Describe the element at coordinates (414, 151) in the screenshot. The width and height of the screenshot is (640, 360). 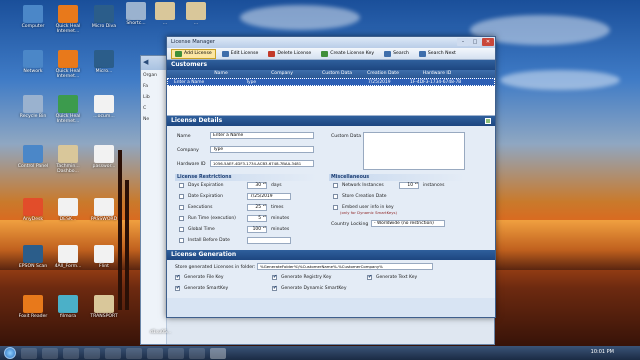
I see `custom-data-field` at that location.